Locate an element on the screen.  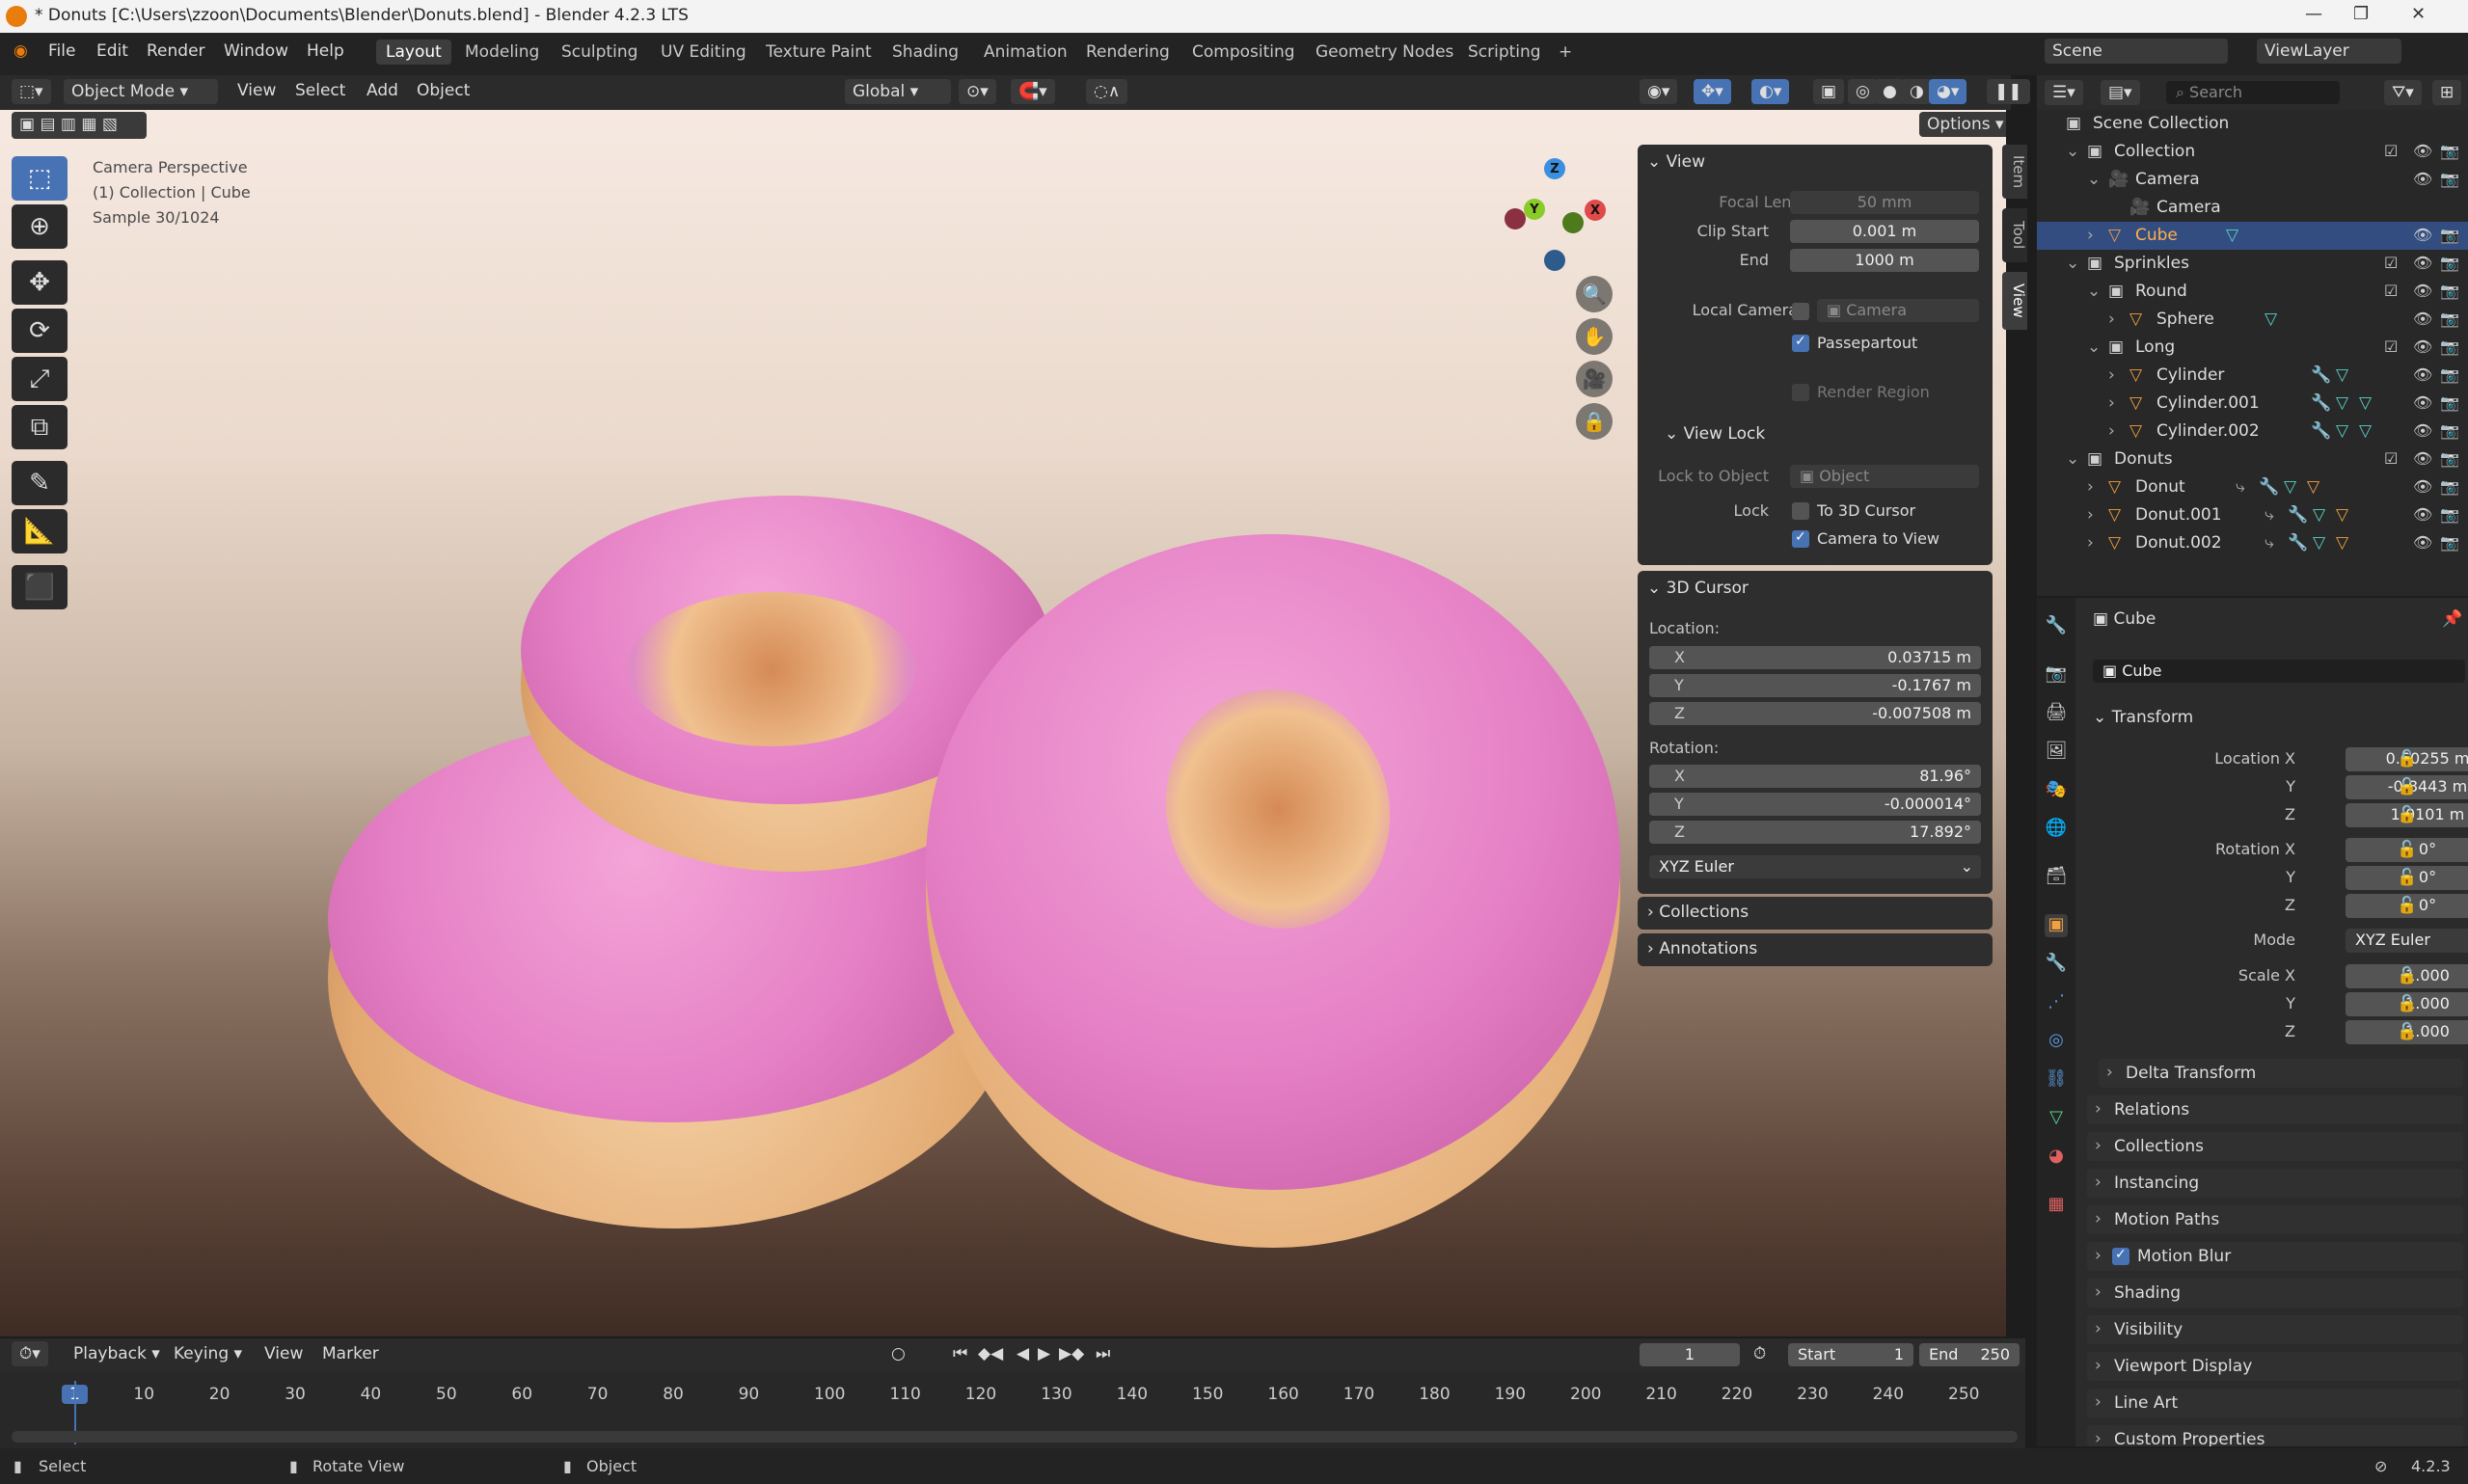
to-3d-cursor-checkbox is located at coordinates (1800, 511).